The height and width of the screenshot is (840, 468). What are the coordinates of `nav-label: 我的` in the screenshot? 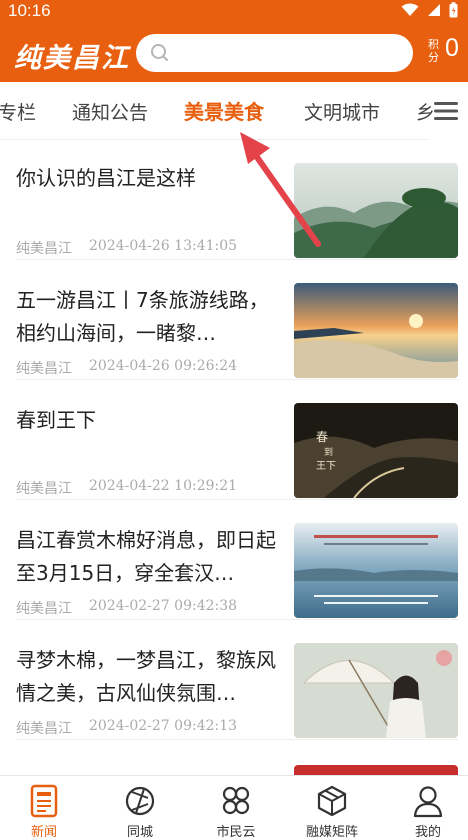 It's located at (427, 832).